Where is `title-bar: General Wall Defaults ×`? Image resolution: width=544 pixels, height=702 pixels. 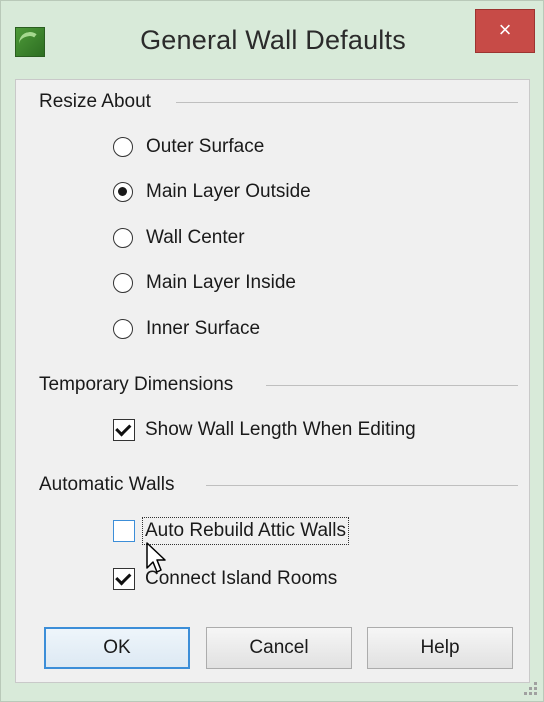 title-bar: General Wall Defaults × is located at coordinates (272, 40).